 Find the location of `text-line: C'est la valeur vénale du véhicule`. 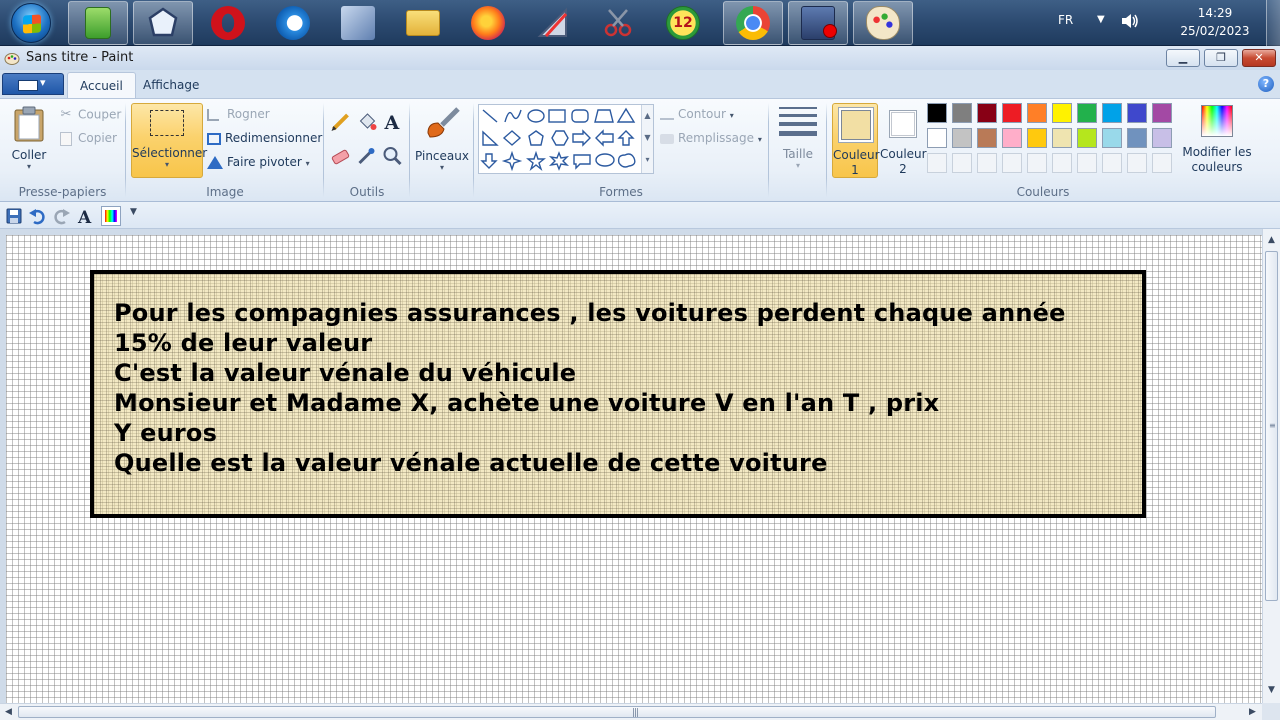

text-line: C'est la valeur vénale du véhicule is located at coordinates (345, 373).